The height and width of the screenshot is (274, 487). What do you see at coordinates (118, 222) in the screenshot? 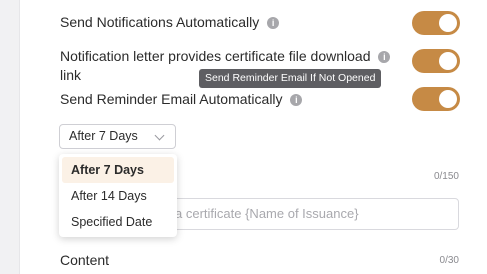
I see `dropdown-option: Specified Date` at bounding box center [118, 222].